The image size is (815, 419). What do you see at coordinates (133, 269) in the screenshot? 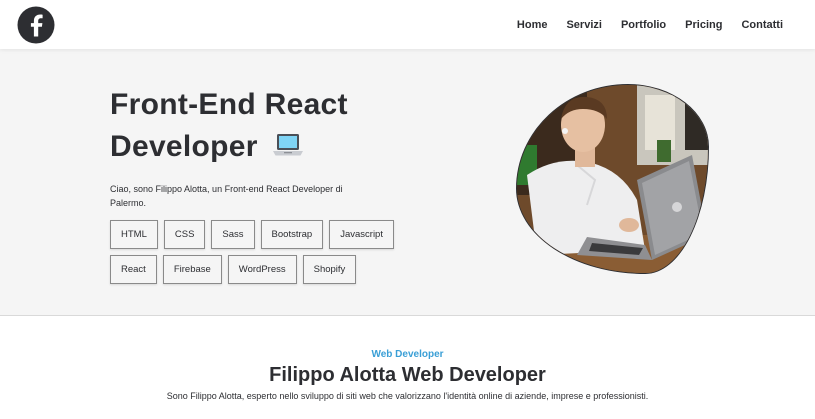
I see `skill-tag-react: React` at bounding box center [133, 269].